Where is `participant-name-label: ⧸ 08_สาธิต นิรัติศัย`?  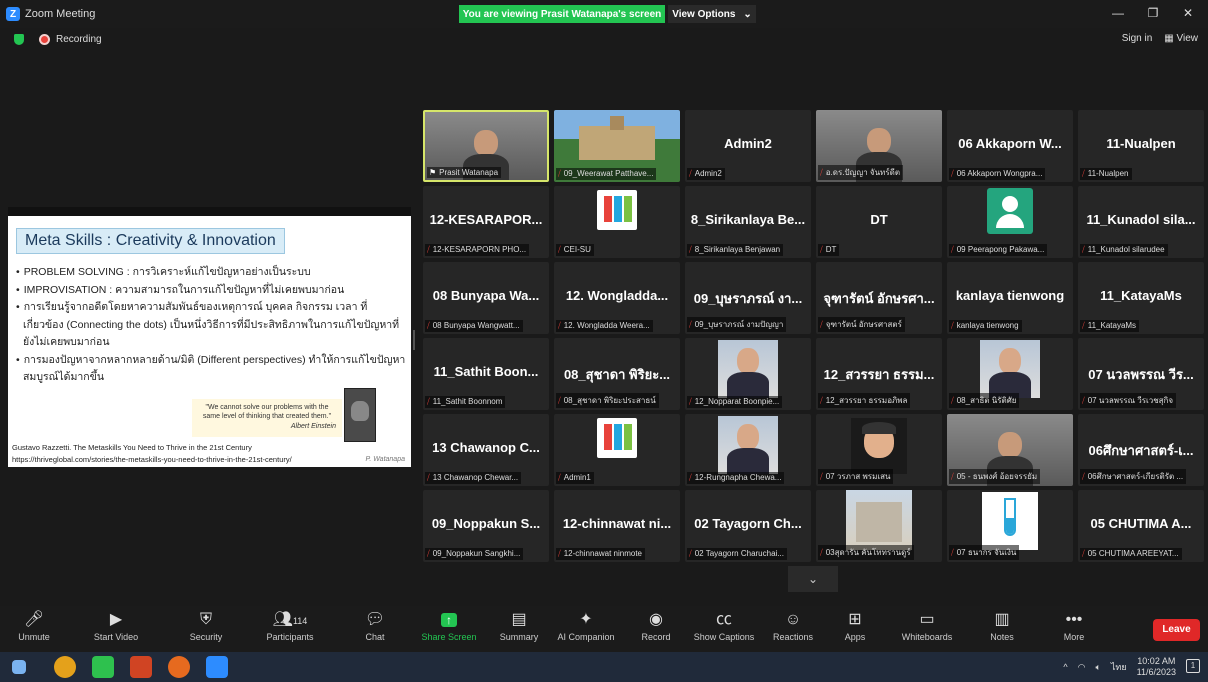
participant-name-label: ⧸ 08_สาธิต นิรัติศัย is located at coordinates (984, 400).